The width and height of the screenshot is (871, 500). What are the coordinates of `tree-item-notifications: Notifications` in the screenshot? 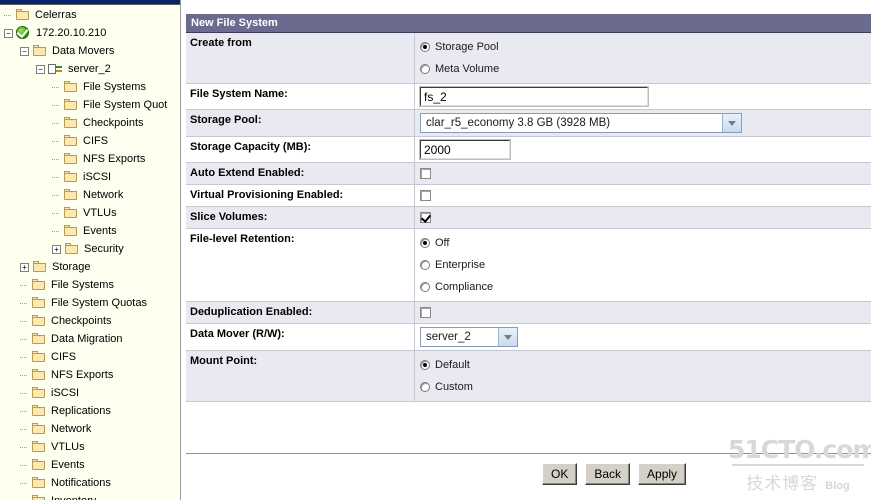 It's located at (90, 483).